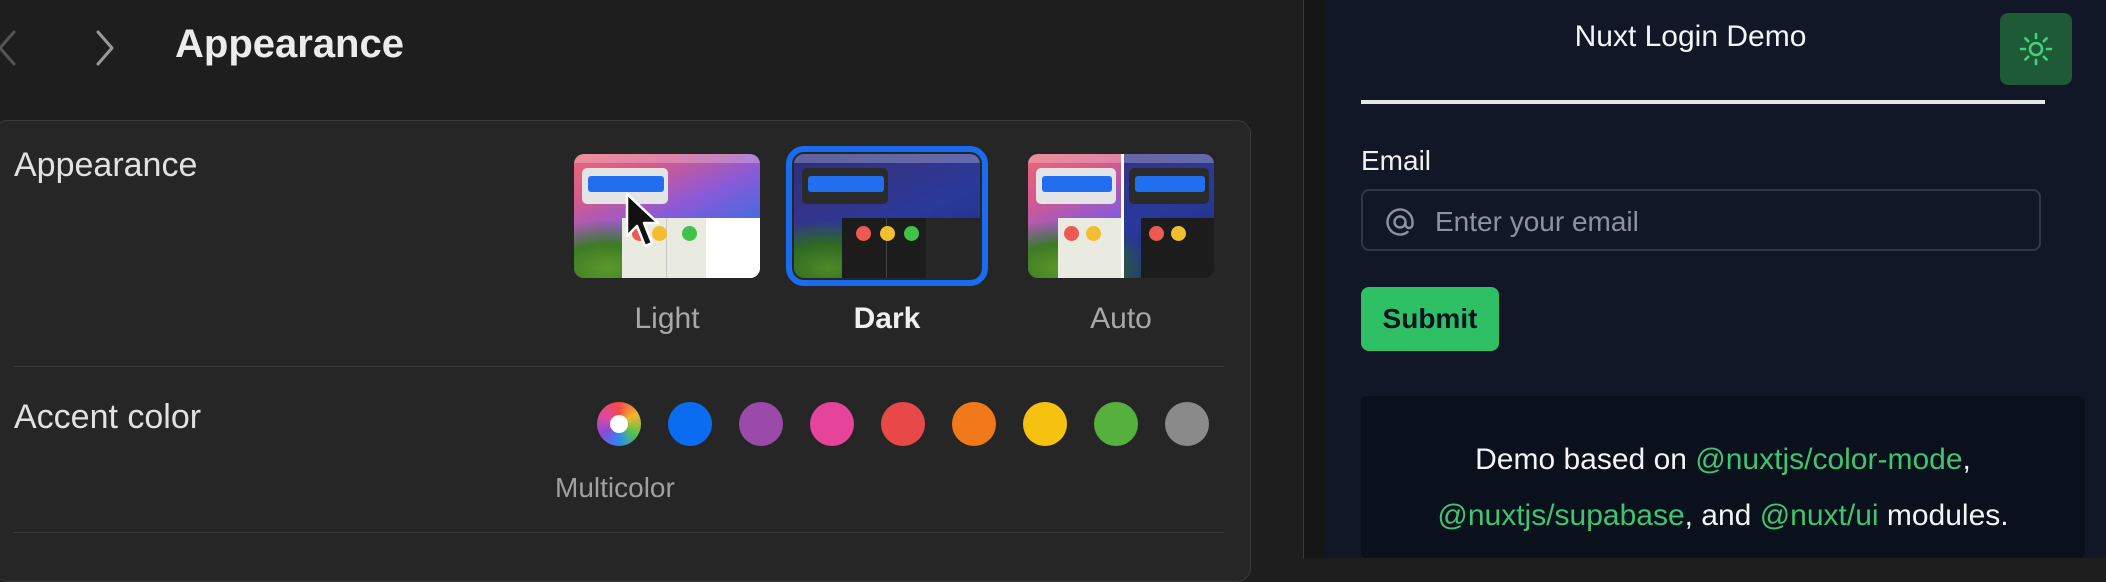 This screenshot has height=582, width=2106. I want to click on chevron-left-icon, so click(8, 48).